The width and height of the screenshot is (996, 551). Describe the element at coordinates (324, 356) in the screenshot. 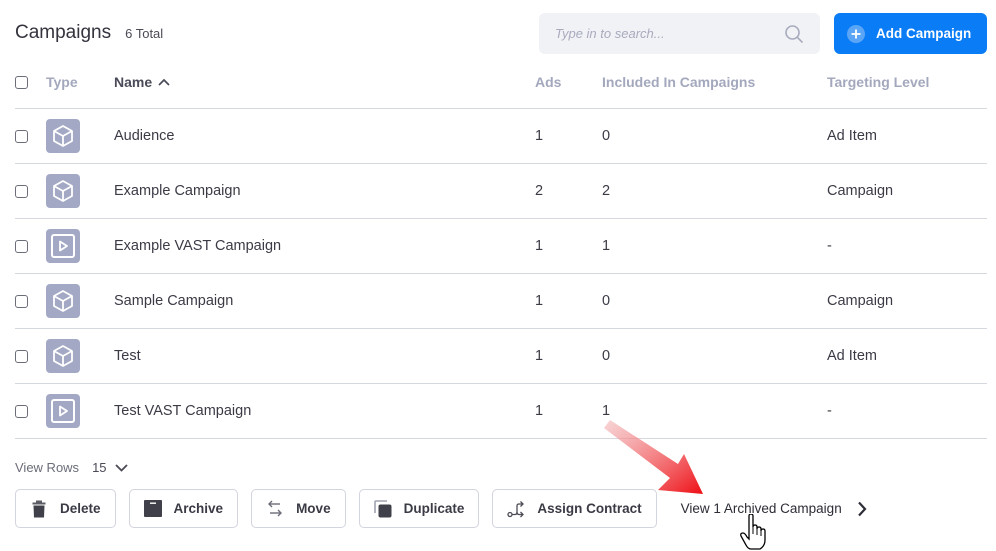

I see `campaign-name: Test` at that location.